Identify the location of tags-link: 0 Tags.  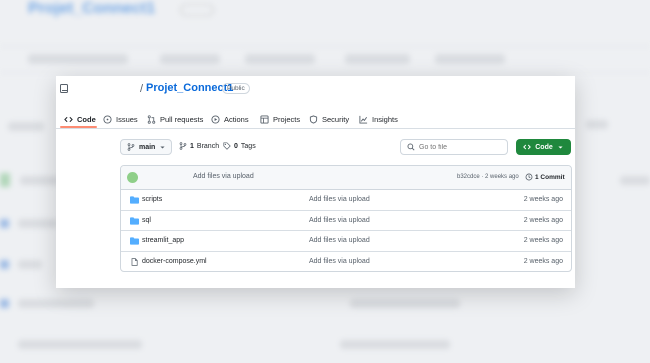
(239, 146).